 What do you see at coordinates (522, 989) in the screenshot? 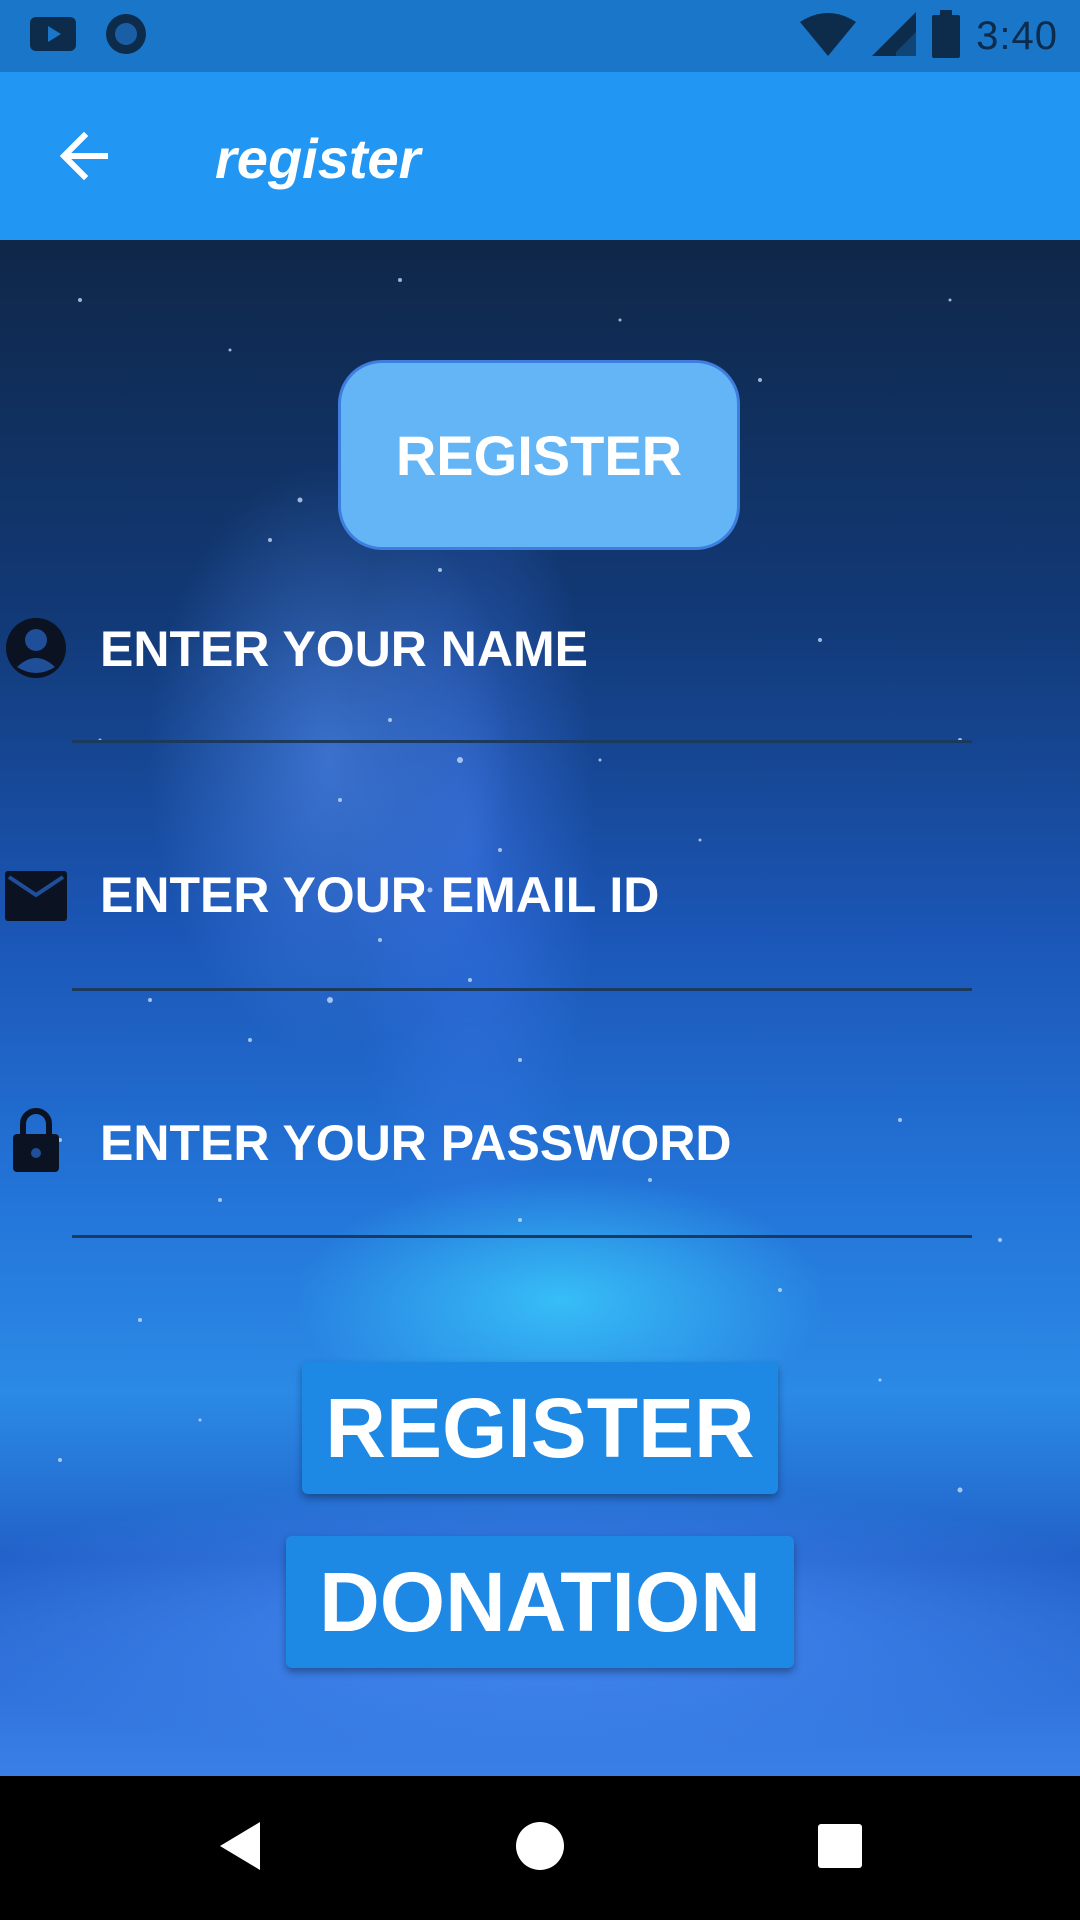
I see `email-underline` at bounding box center [522, 989].